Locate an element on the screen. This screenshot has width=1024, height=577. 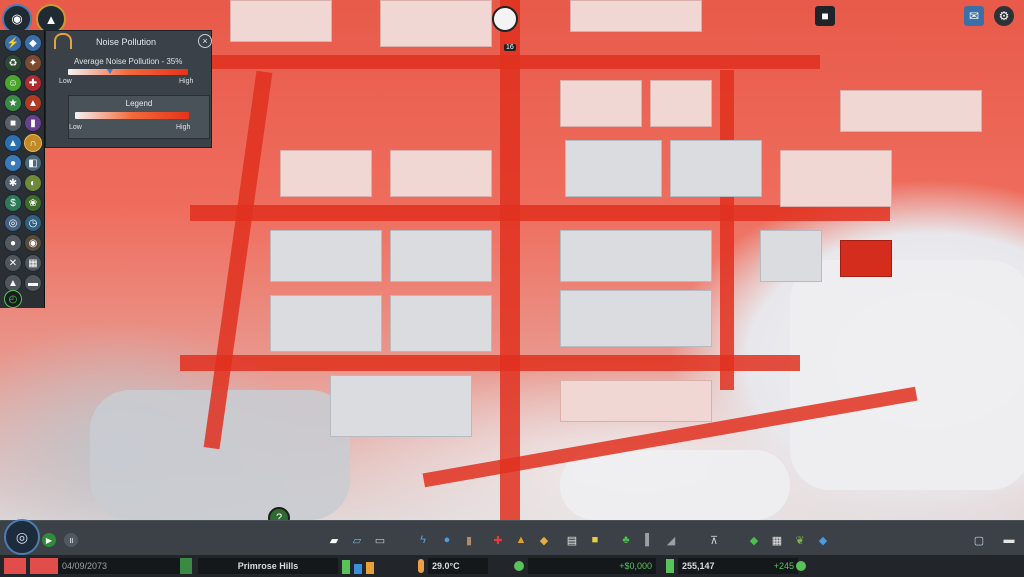
gear-icon: ⚙ is located at coordinates (1004, 16).